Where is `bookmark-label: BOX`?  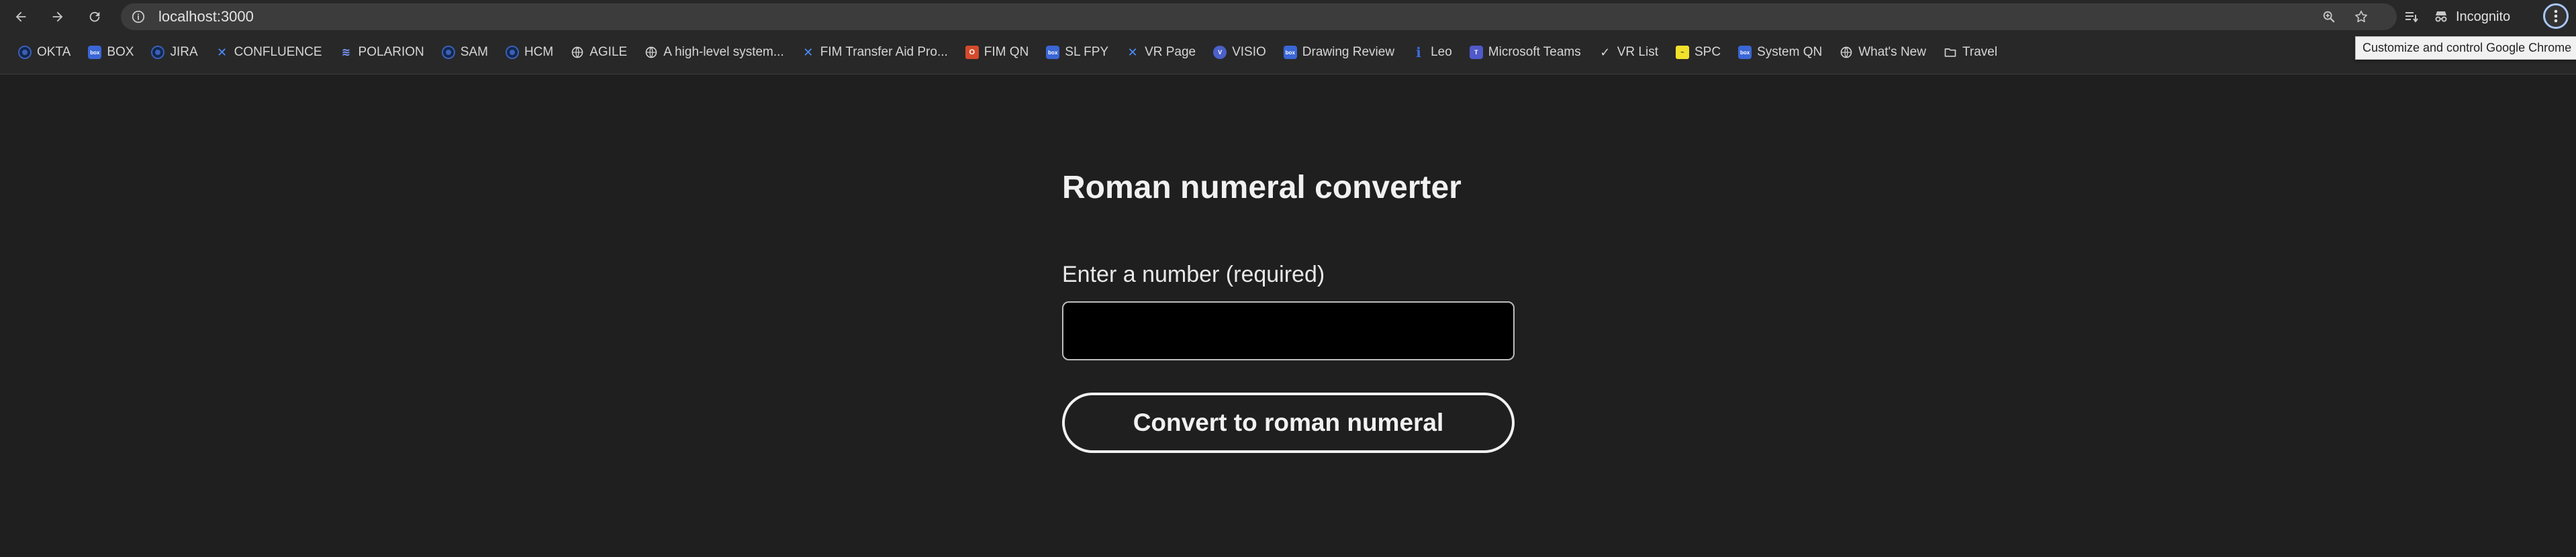
bookmark-label: BOX is located at coordinates (120, 52).